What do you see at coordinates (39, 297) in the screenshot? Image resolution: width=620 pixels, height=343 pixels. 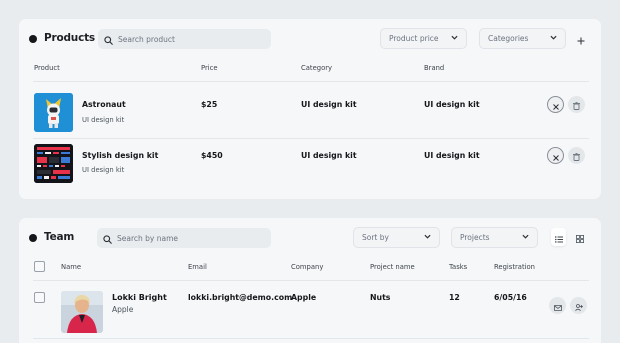 I see `row-checkbox` at bounding box center [39, 297].